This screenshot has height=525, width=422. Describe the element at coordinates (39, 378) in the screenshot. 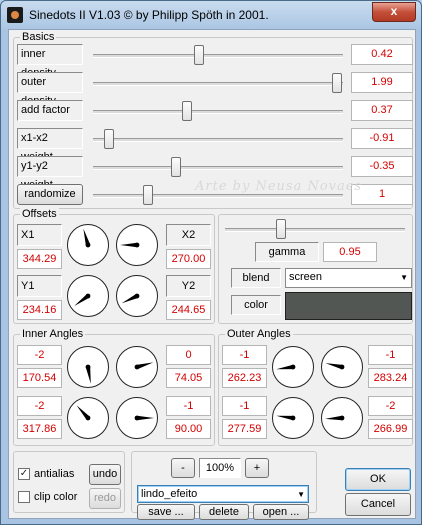

I see `inner-left-top-value: 170.54` at that location.